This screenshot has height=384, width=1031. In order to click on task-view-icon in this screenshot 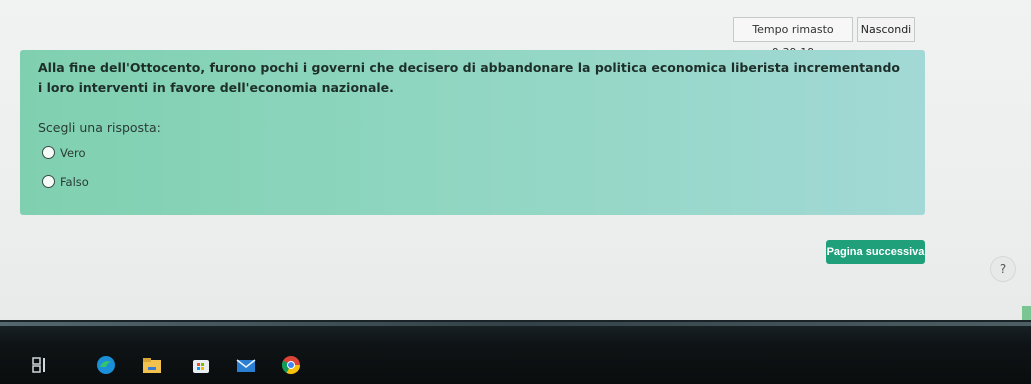, I will do `click(41, 365)`.